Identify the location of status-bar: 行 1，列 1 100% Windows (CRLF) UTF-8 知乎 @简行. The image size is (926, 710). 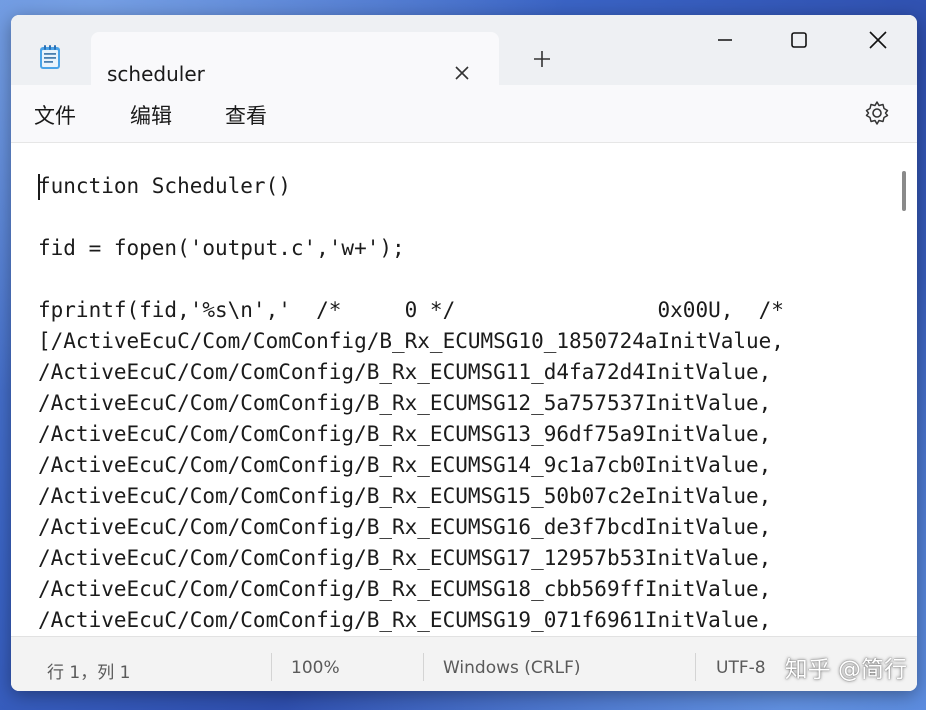
(464, 663).